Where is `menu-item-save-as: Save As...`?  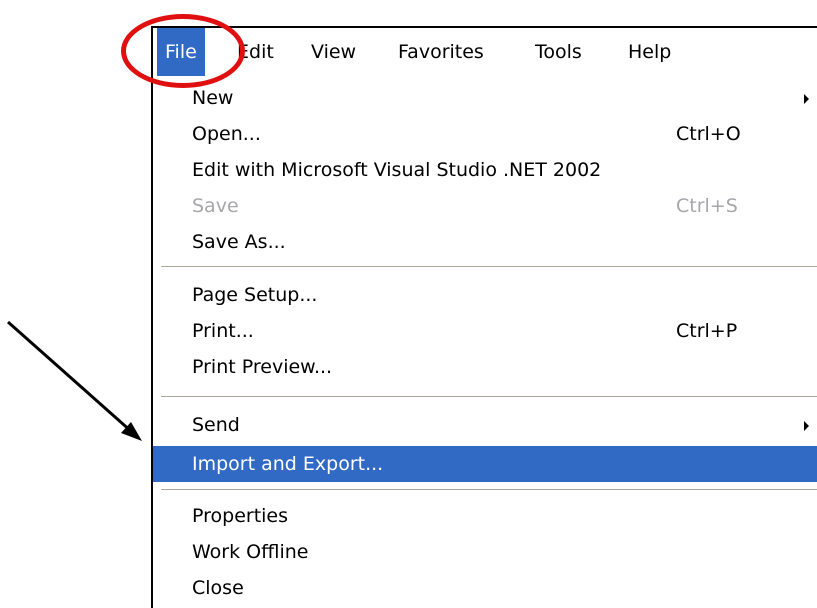
menu-item-save-as: Save As... is located at coordinates (485, 242).